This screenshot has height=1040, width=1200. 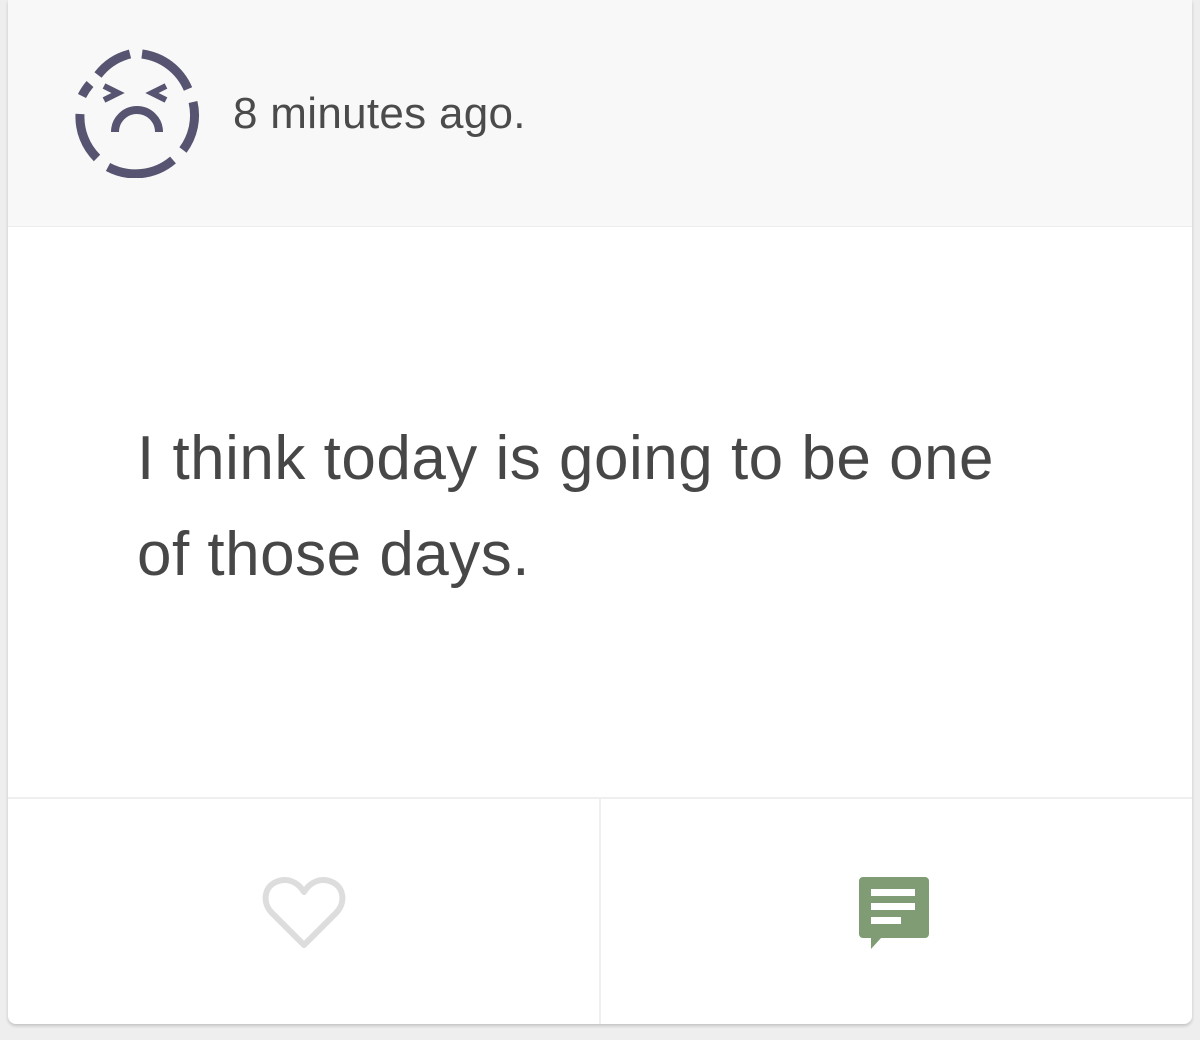 I want to click on disappointed-face-icon, so click(x=137, y=113).